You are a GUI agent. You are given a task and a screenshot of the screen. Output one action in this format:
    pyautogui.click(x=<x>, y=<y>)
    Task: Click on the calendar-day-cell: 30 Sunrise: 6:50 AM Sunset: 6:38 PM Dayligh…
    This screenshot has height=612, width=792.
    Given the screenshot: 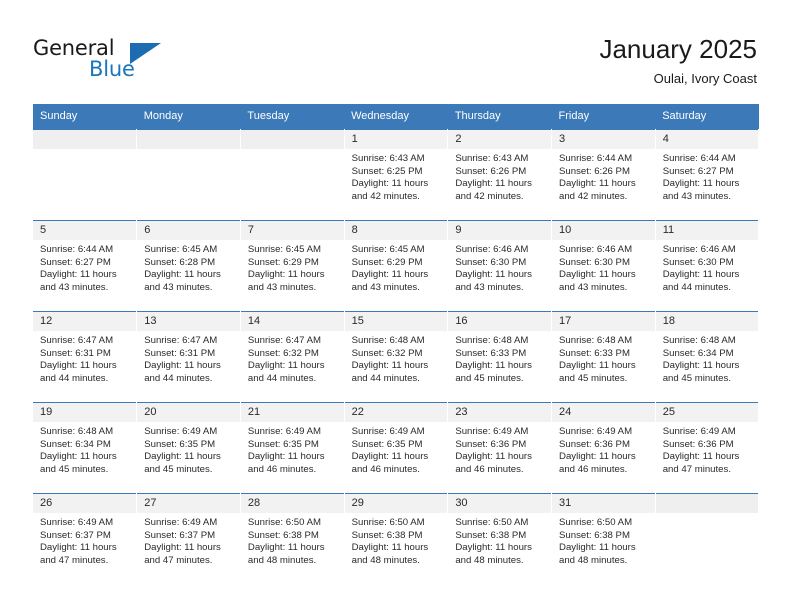 What is the action you would take?
    pyautogui.click(x=500, y=538)
    